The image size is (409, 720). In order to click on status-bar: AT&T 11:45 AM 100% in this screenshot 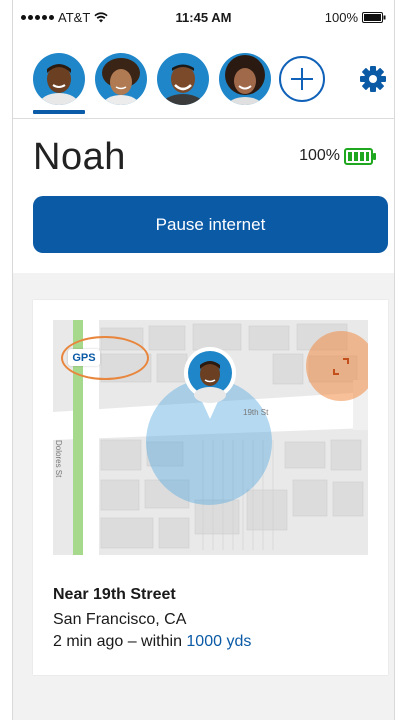, I will do `click(203, 18)`.